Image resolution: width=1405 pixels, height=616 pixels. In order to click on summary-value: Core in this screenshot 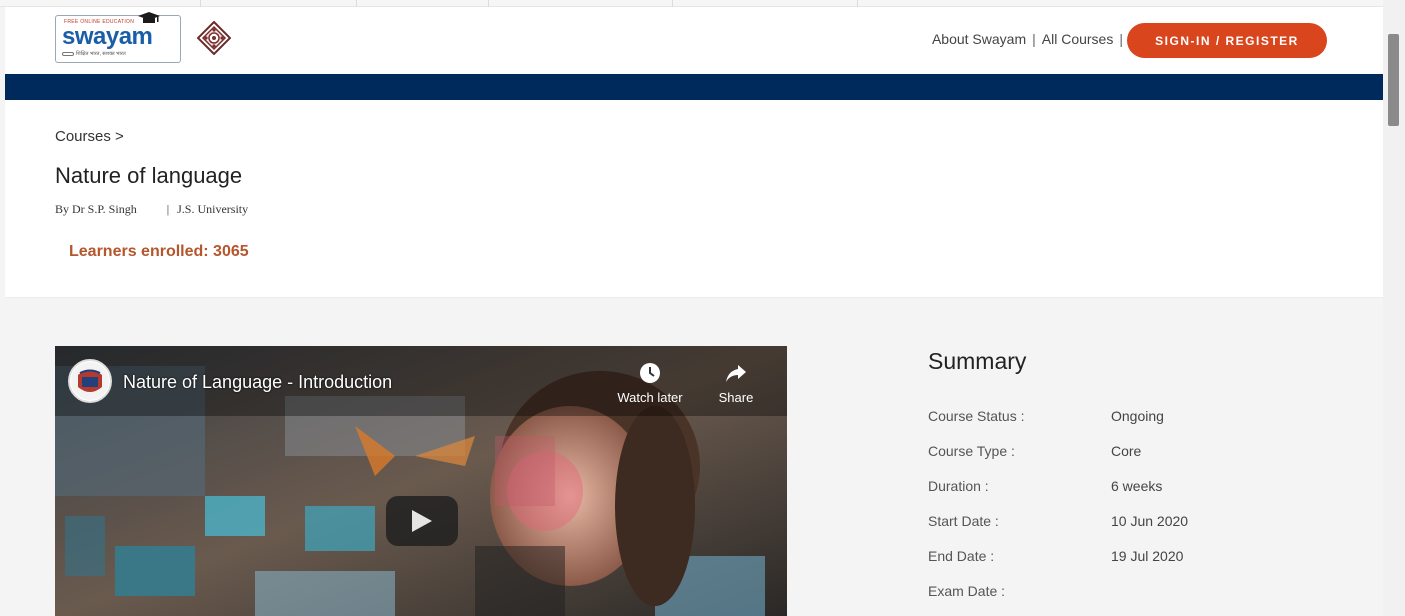, I will do `click(1126, 451)`.